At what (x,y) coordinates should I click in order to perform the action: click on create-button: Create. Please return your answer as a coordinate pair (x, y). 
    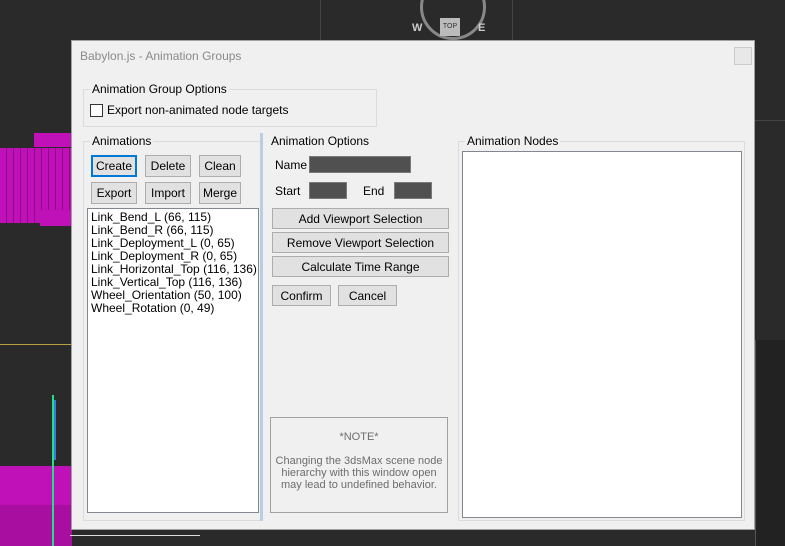
    Looking at the image, I should click on (114, 166).